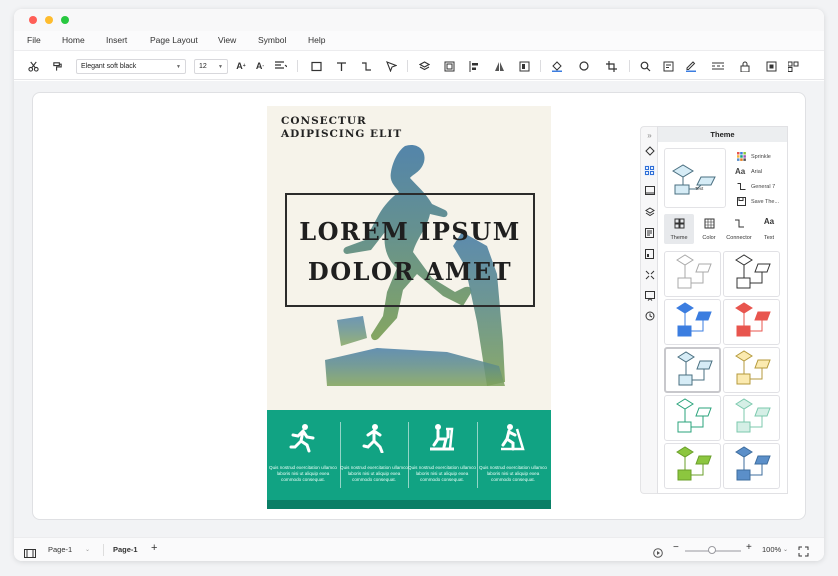  Describe the element at coordinates (794, 66) in the screenshot. I see `more-icon` at that location.